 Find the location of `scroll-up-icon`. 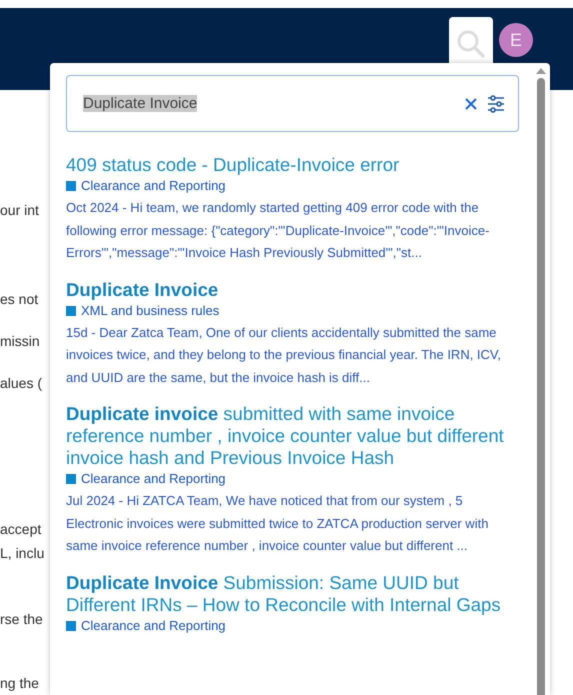

scroll-up-icon is located at coordinates (541, 70).